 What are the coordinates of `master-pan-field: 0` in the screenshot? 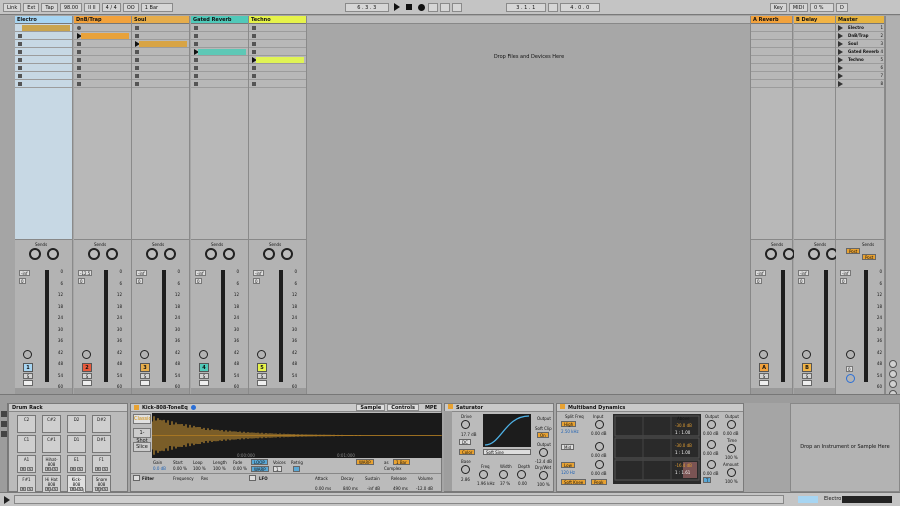 It's located at (843, 281).